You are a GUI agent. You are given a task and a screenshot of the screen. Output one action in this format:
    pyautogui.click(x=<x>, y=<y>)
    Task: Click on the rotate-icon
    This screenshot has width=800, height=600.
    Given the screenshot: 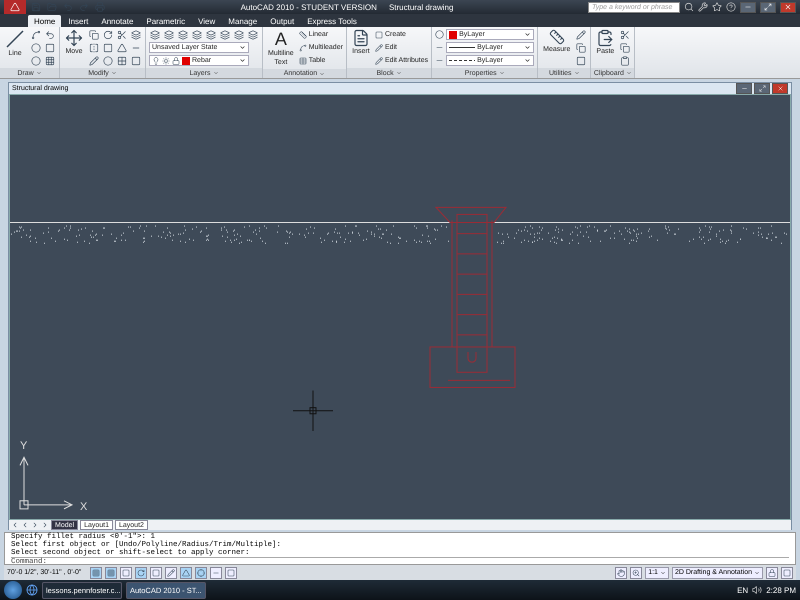 What is the action you would take?
    pyautogui.click(x=108, y=35)
    